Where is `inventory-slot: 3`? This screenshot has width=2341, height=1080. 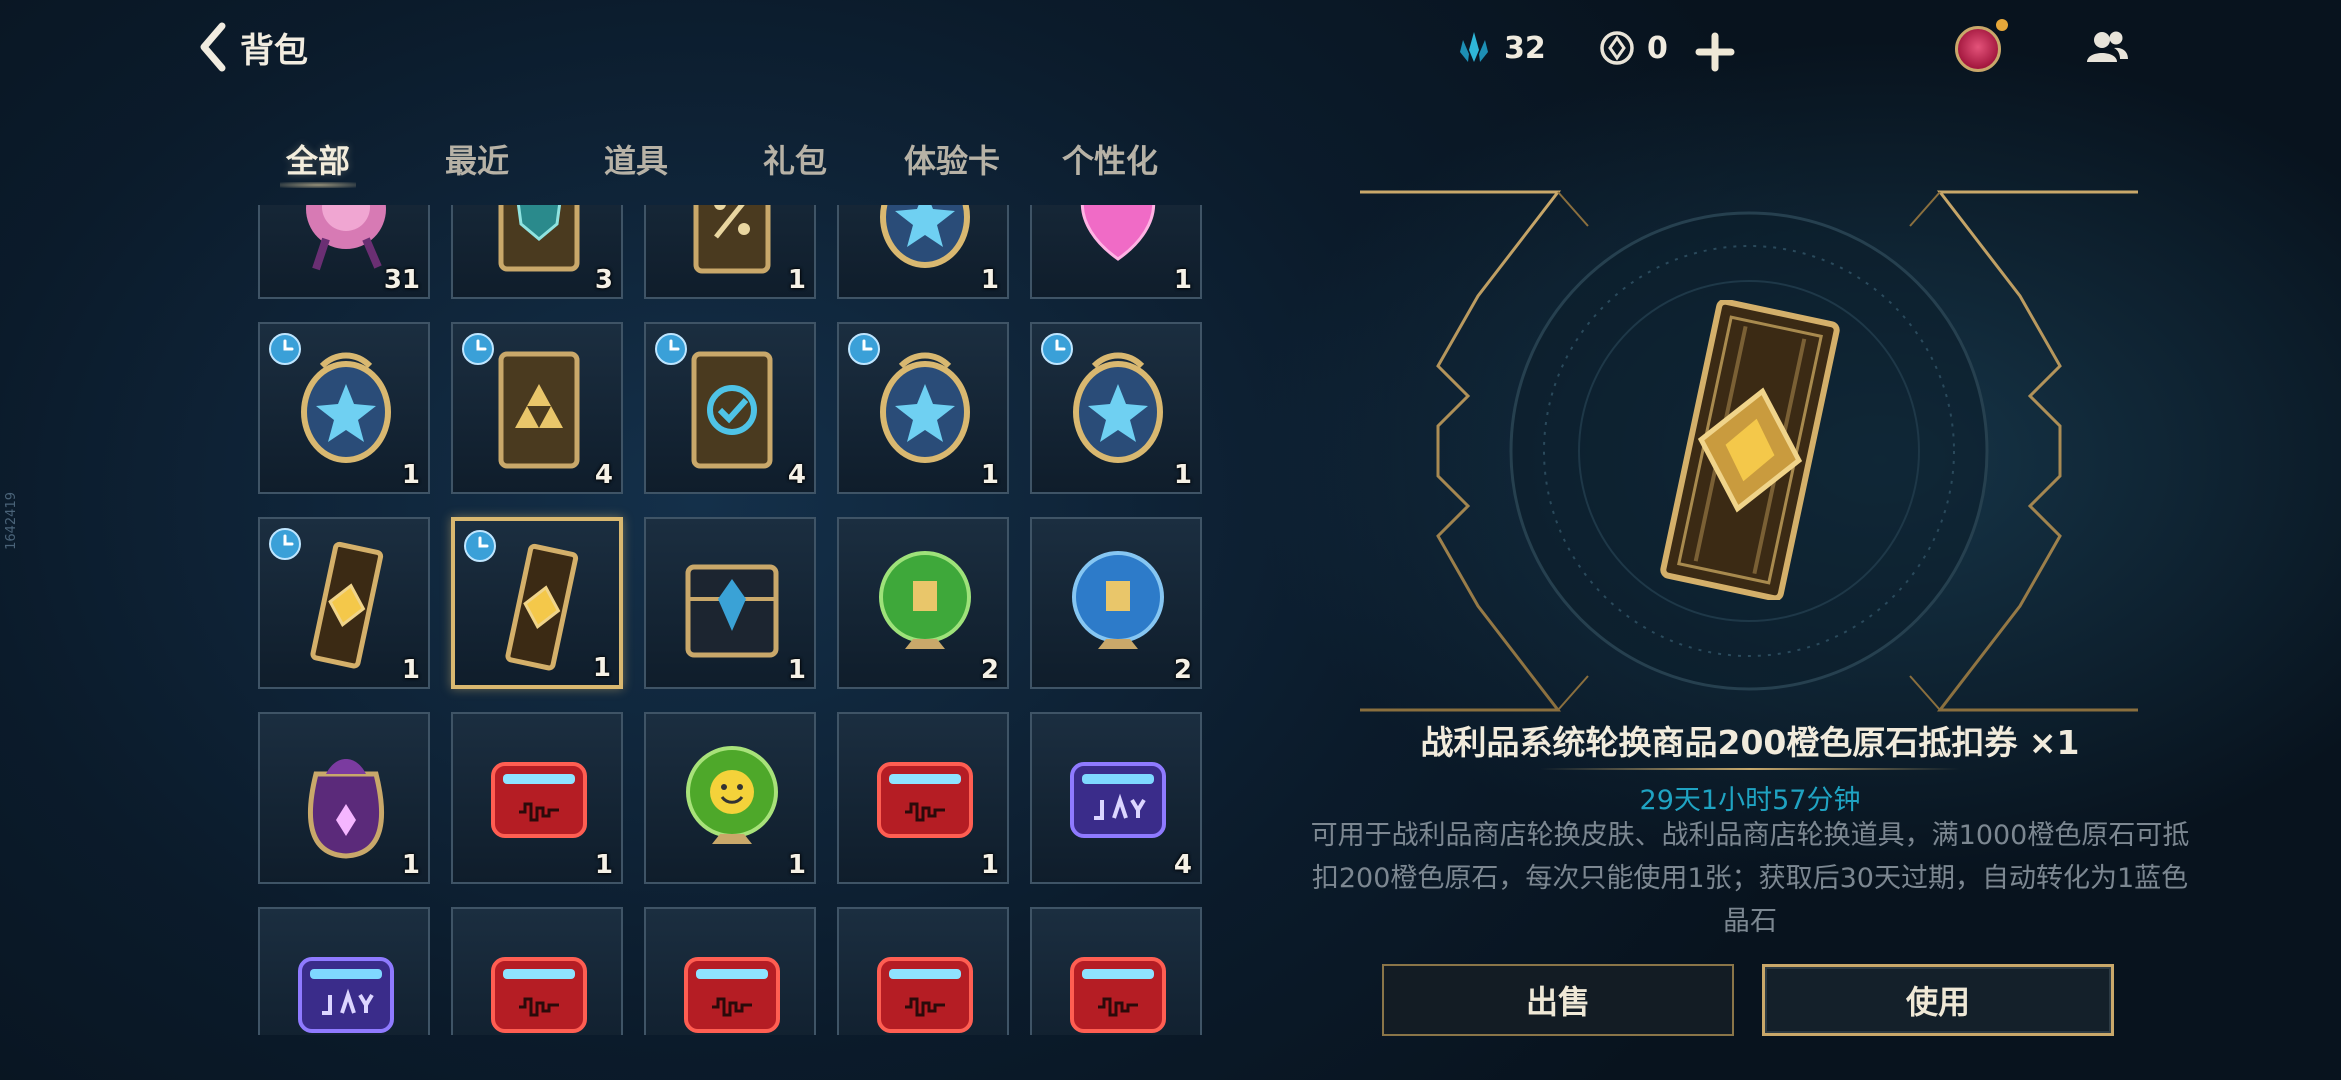 inventory-slot: 3 is located at coordinates (537, 252).